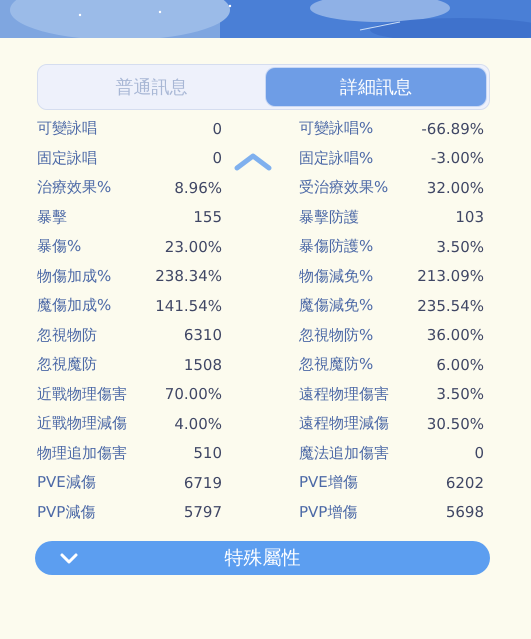  I want to click on stat-label: 可變詠唱%, so click(336, 128).